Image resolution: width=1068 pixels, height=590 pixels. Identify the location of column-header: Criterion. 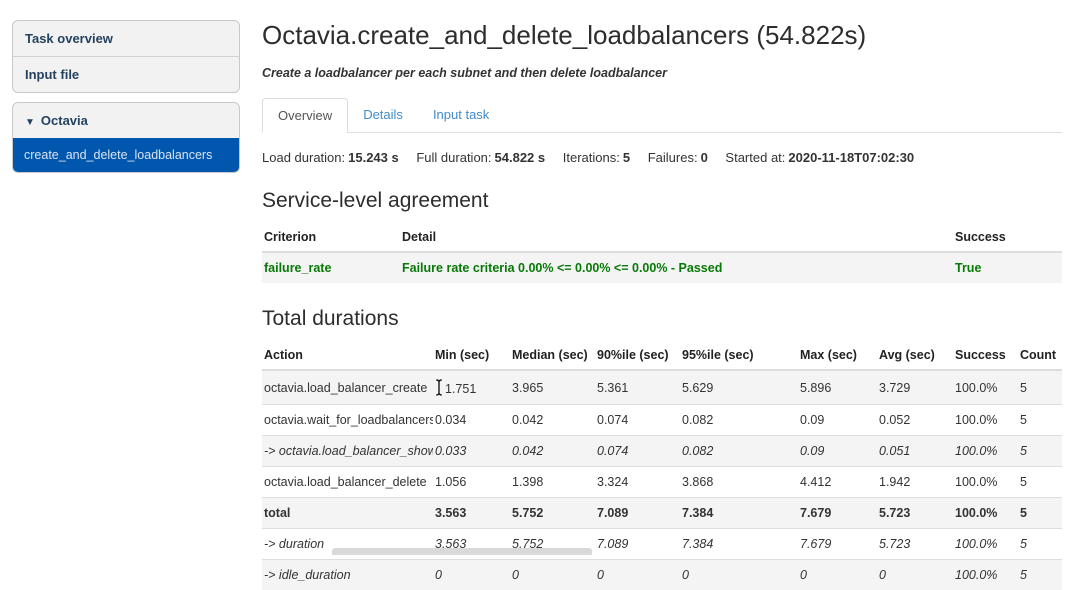
(331, 237).